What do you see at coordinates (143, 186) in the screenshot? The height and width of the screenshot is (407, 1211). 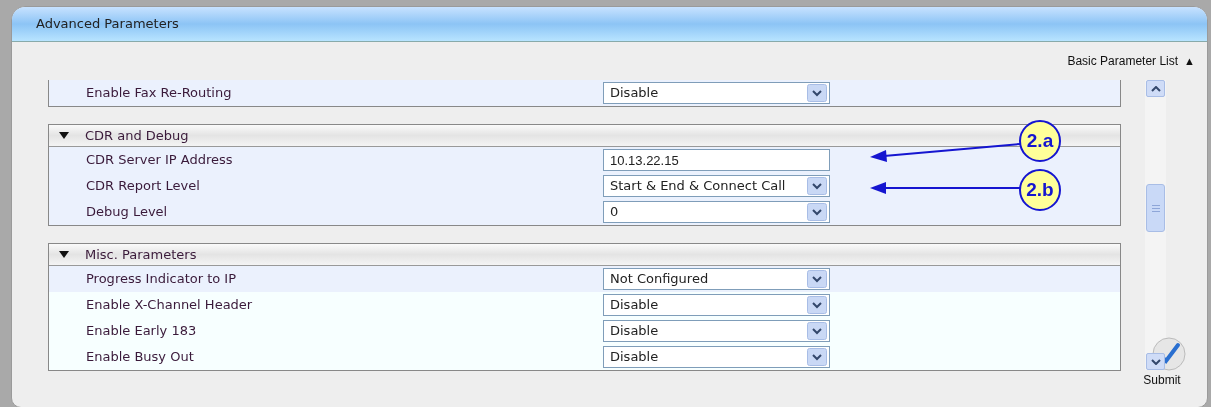 I see `parameter-label: CDR Report Level` at bounding box center [143, 186].